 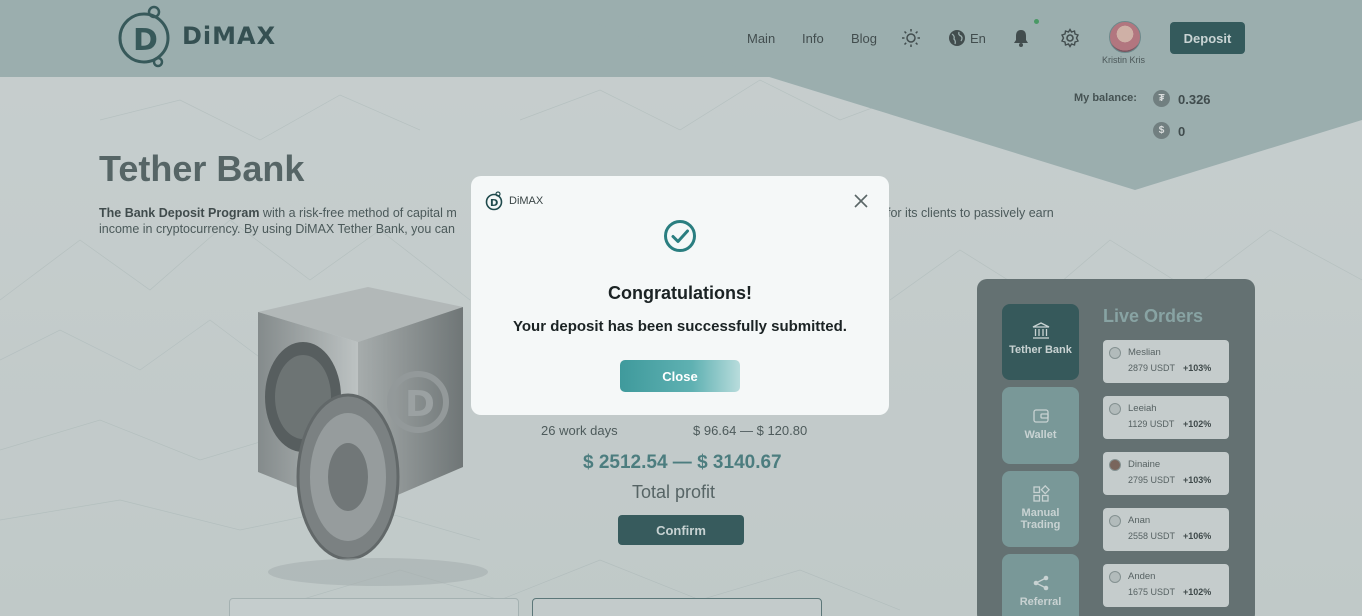 I want to click on modal-brand: D DiMAX, so click(x=513, y=201).